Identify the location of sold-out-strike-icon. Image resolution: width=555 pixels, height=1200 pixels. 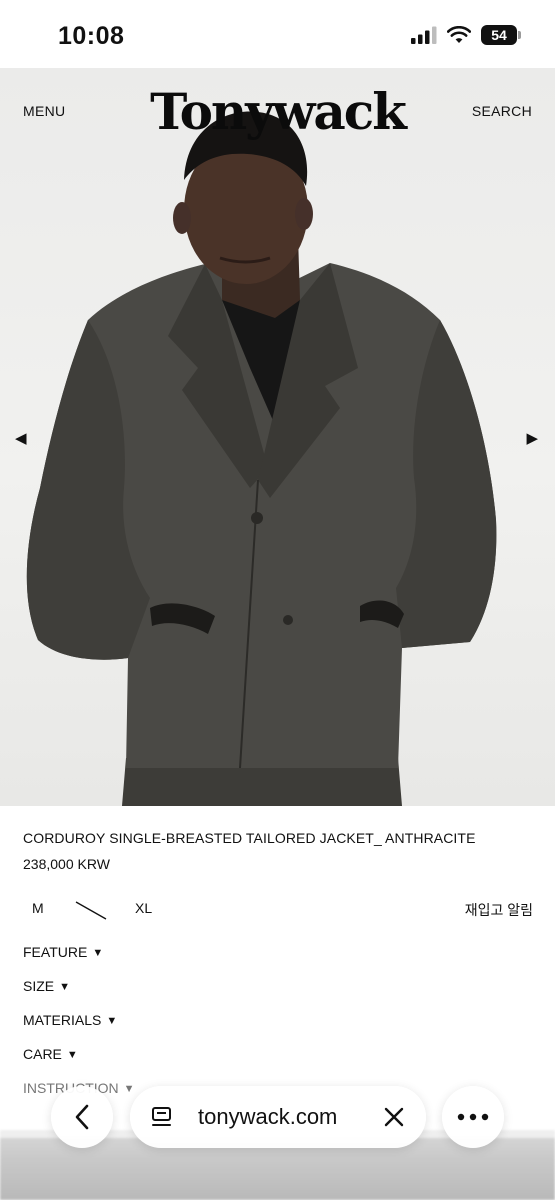
(91, 910).